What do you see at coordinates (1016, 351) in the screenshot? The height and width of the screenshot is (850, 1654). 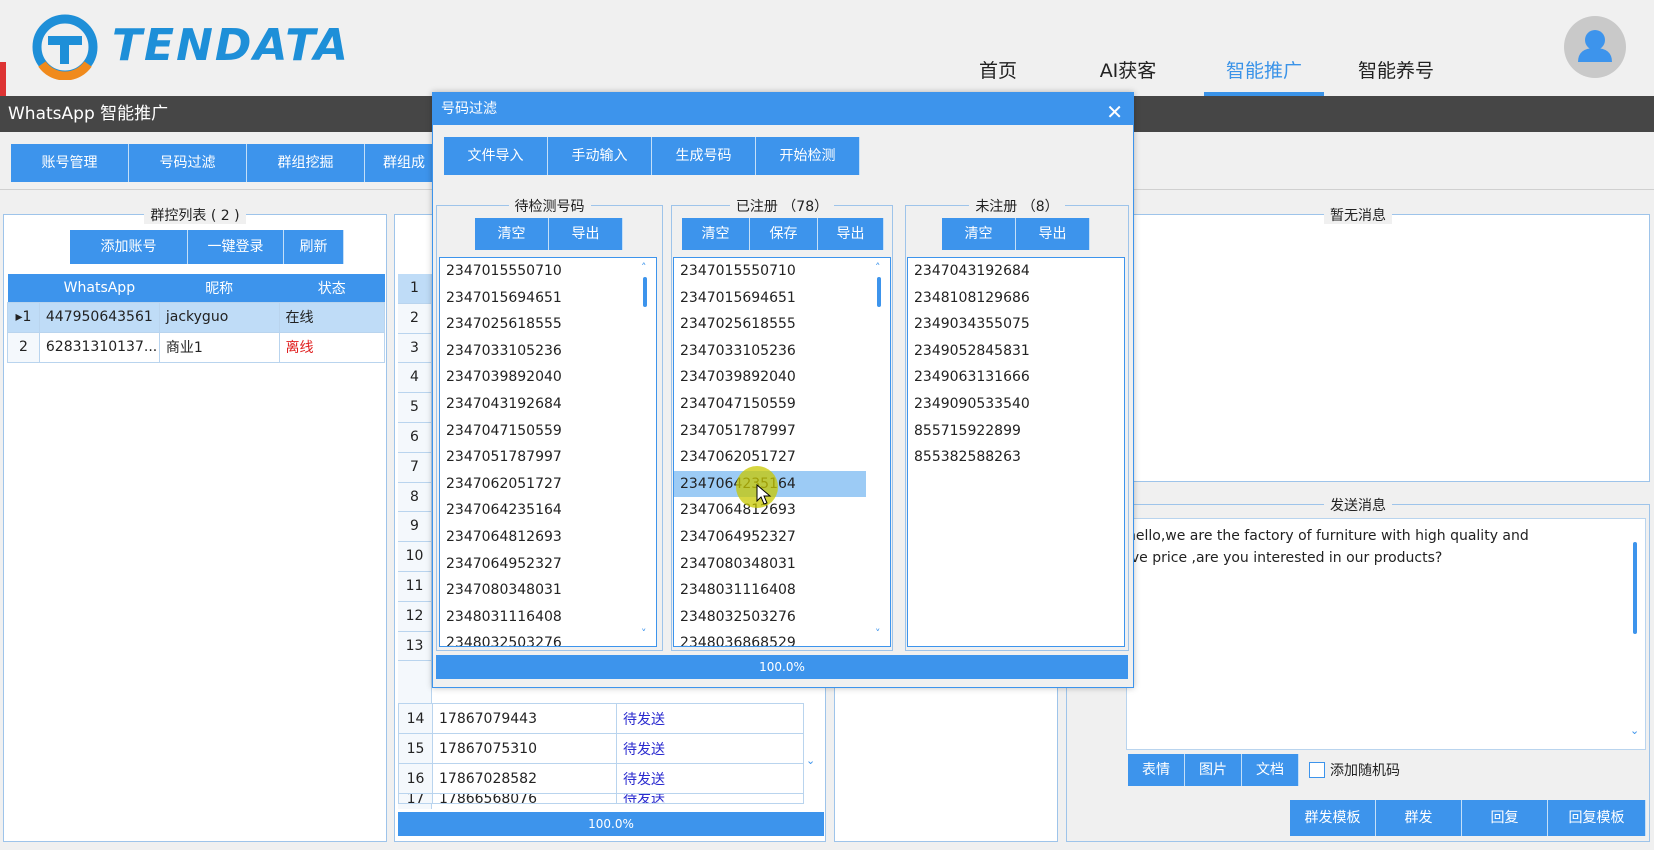 I see `list-item: 2349052845831` at bounding box center [1016, 351].